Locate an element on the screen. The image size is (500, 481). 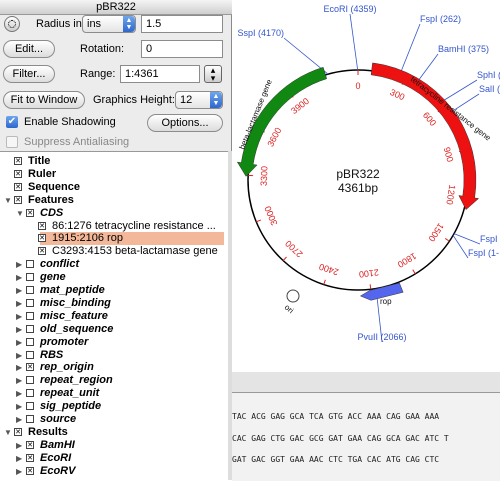
close-button is located at coordinates (12, 24).